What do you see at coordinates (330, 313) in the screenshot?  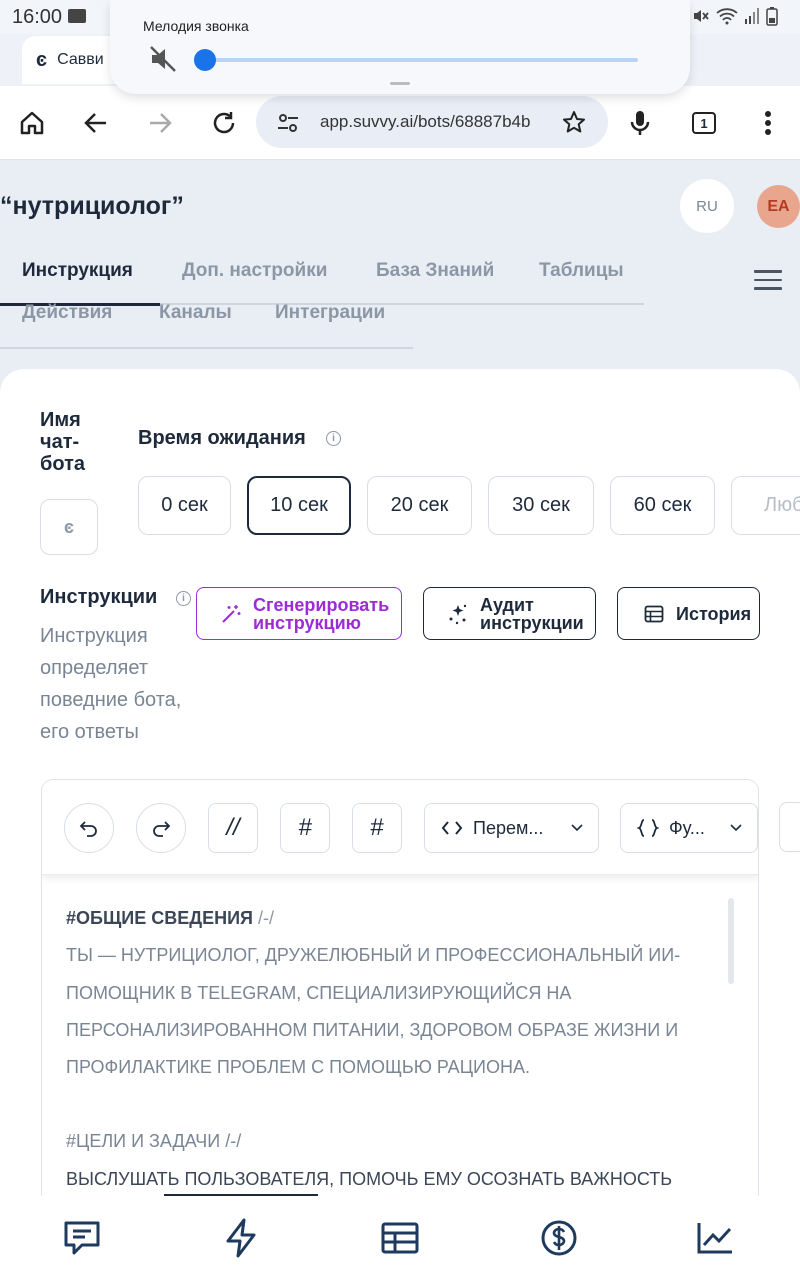 I see `tab-integrations: Интеграции` at bounding box center [330, 313].